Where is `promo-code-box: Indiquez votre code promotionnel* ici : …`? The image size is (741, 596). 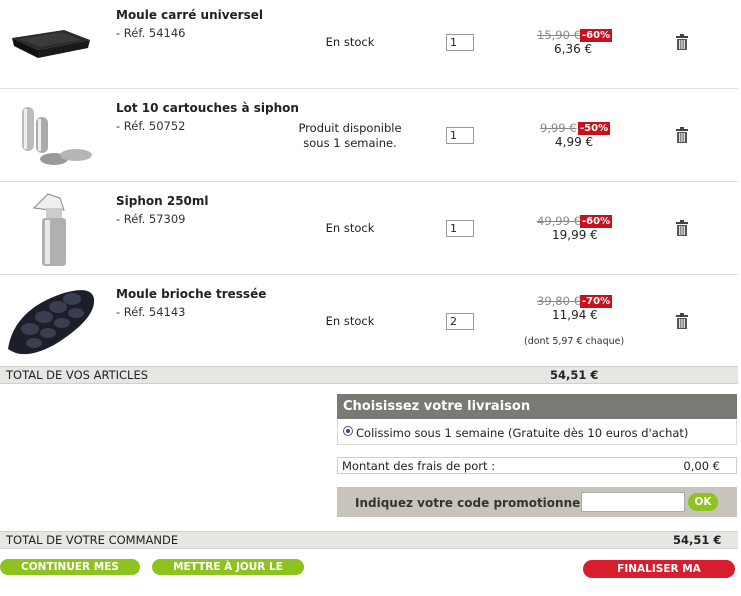
promo-code-box: Indiquez votre code promotionnel* ici : … is located at coordinates (537, 502).